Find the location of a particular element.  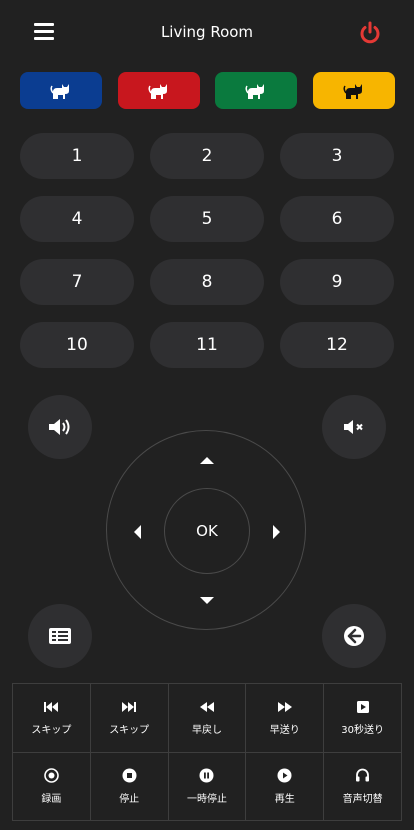

play-icon is located at coordinates (284, 775).